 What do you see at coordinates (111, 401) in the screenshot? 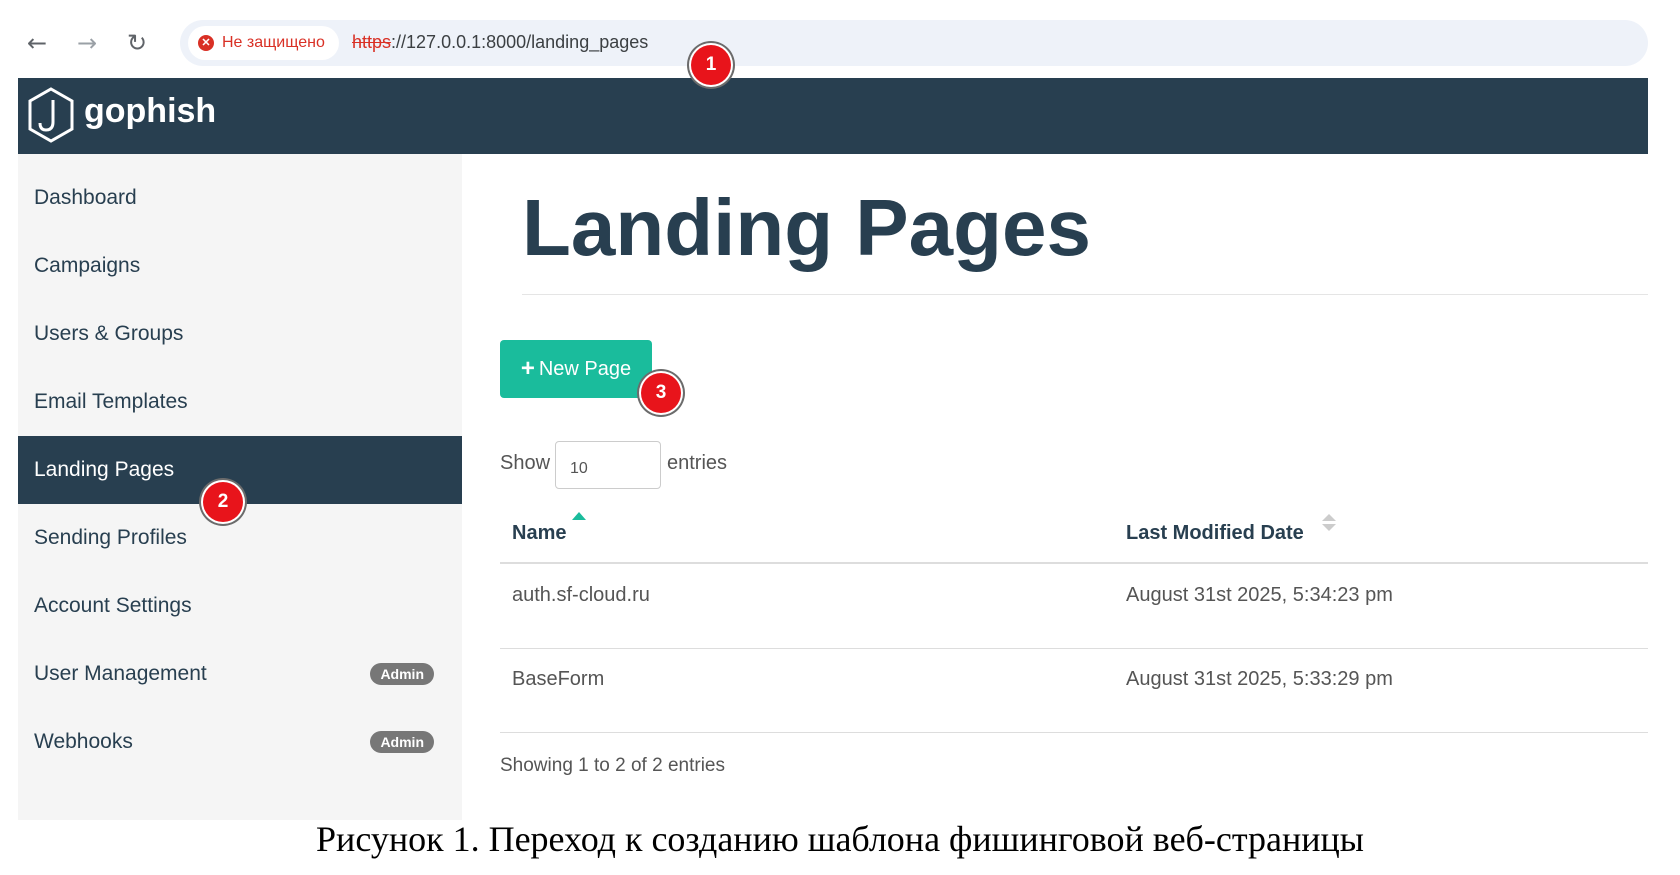
I see `sidebar-item-label: Email Templates` at bounding box center [111, 401].